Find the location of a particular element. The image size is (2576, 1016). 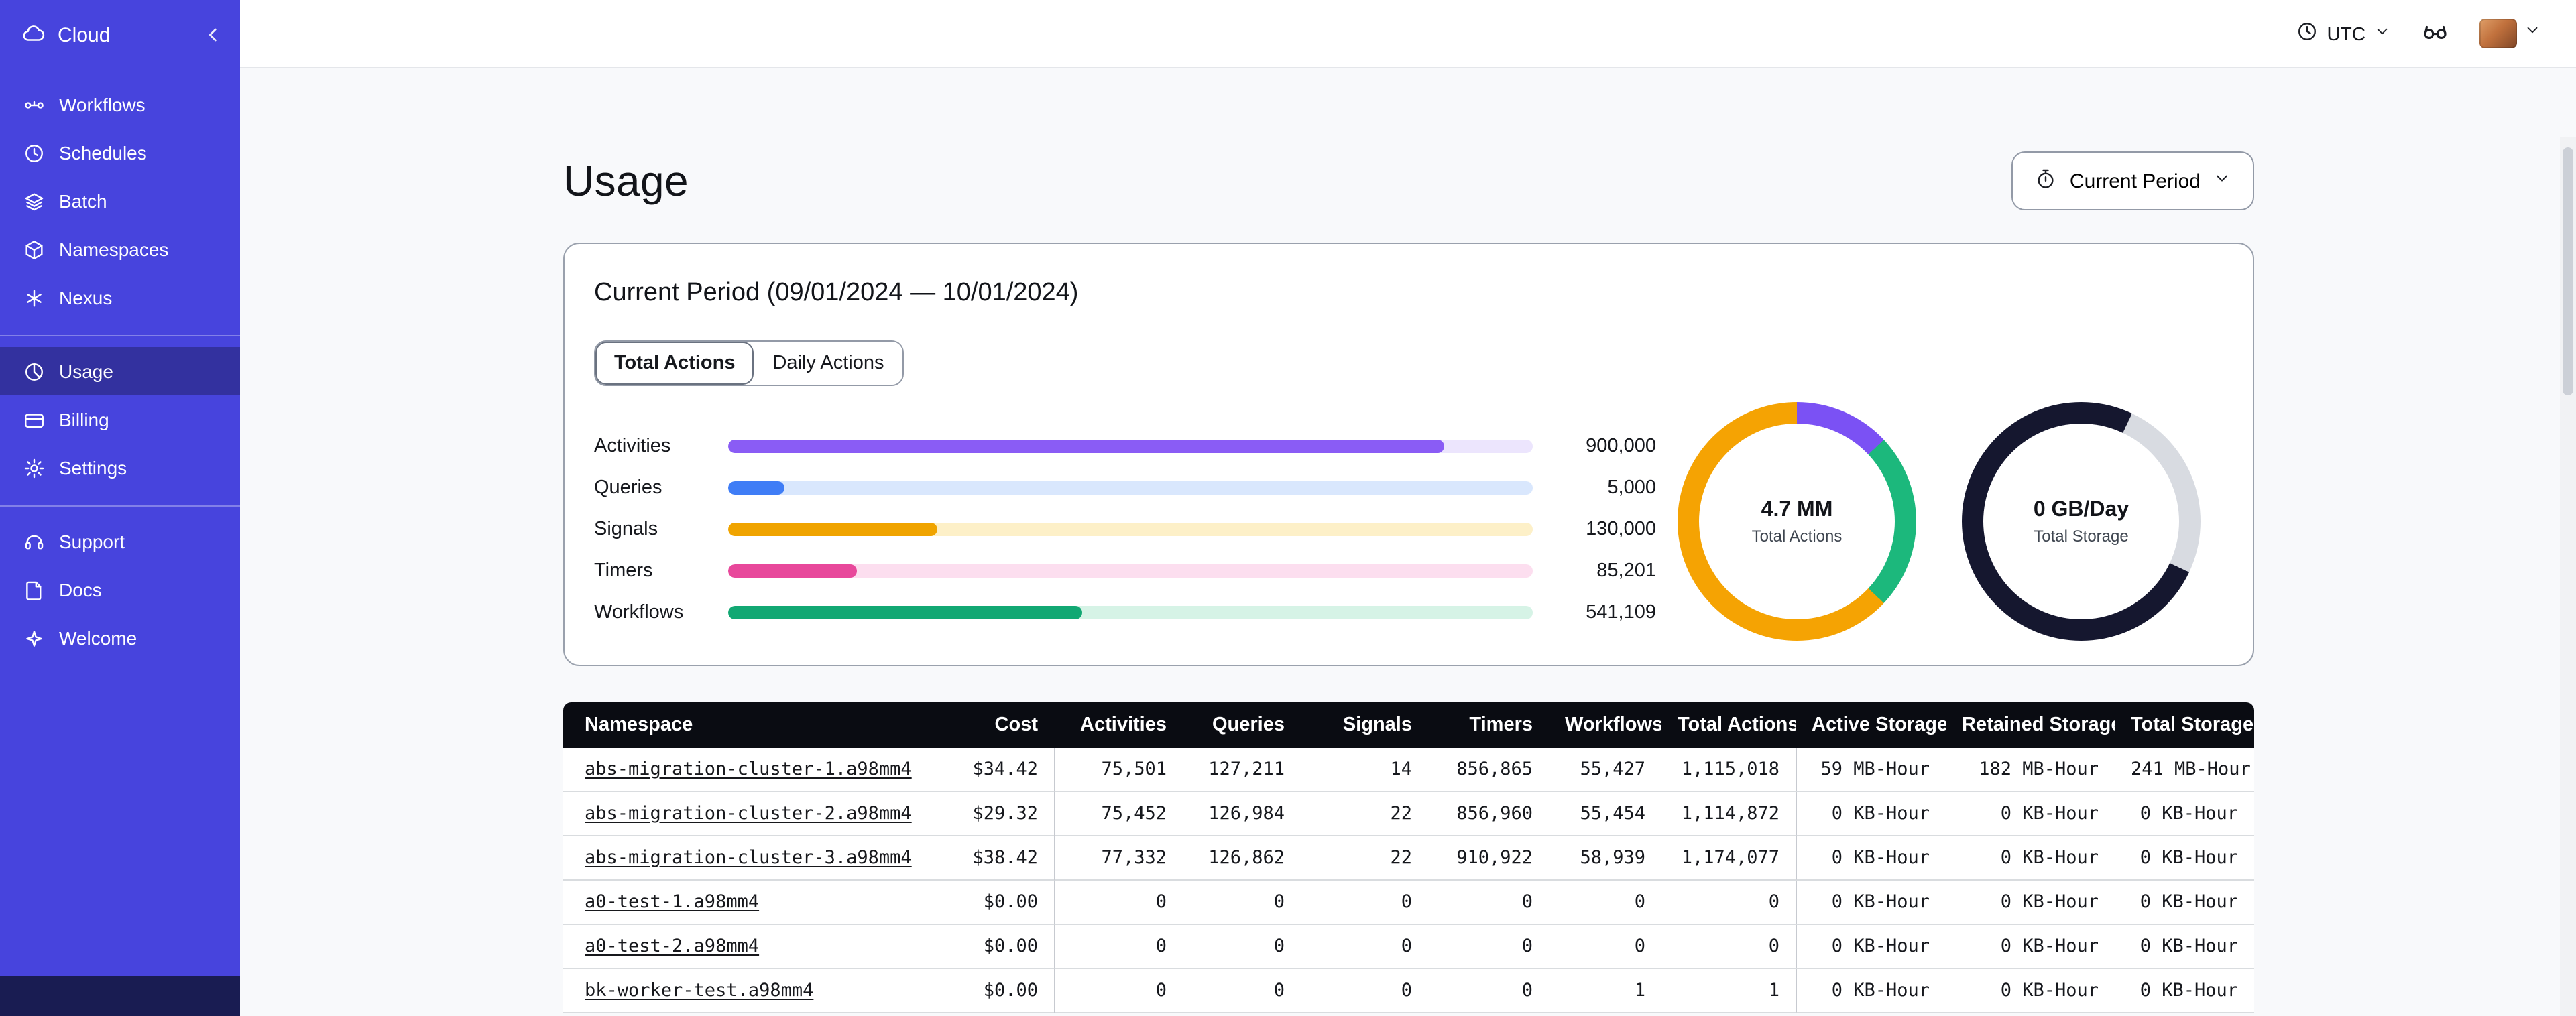

column-header-queries: Queries is located at coordinates (1242, 725).